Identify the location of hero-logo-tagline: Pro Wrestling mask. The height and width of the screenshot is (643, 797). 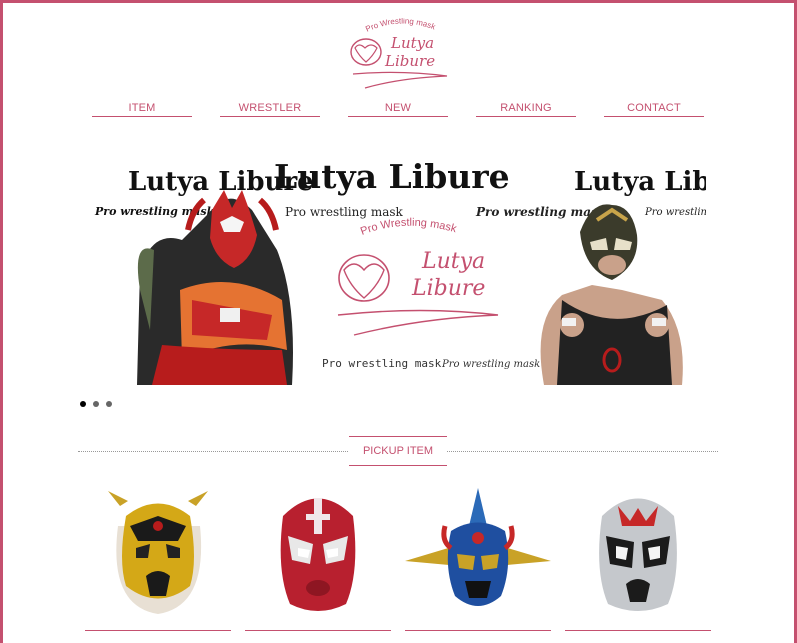
(408, 227).